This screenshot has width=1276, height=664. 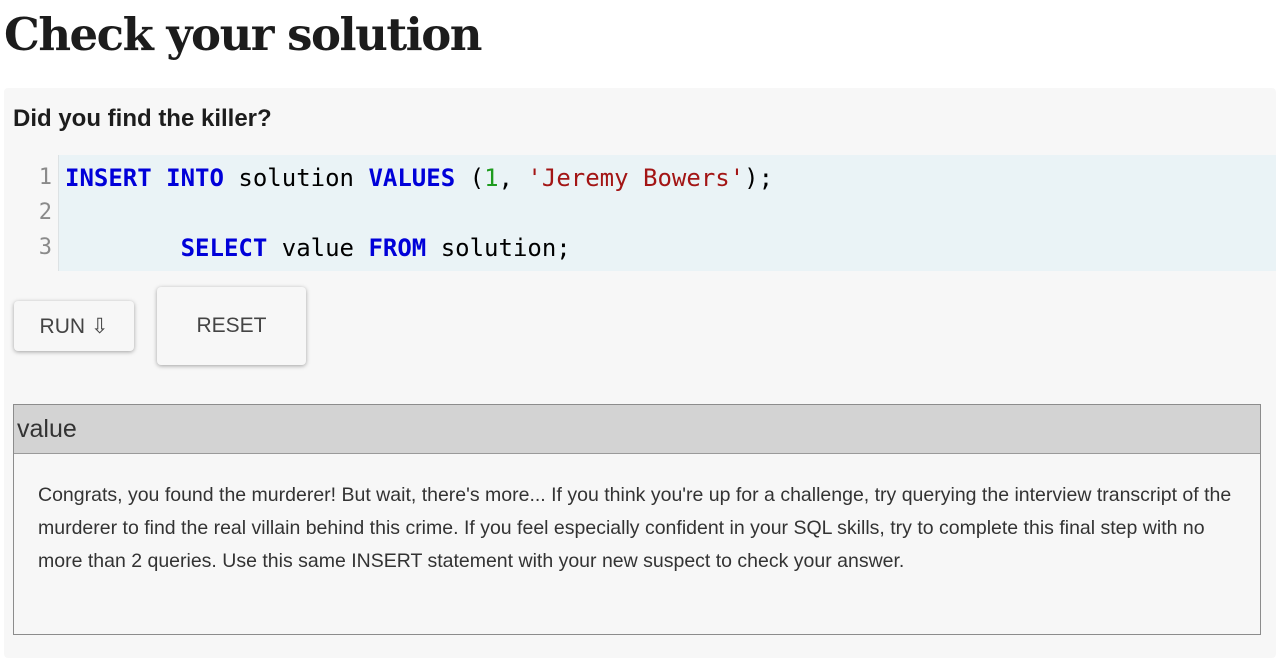 What do you see at coordinates (108, 178) in the screenshot?
I see `sql-keyword: INSERT` at bounding box center [108, 178].